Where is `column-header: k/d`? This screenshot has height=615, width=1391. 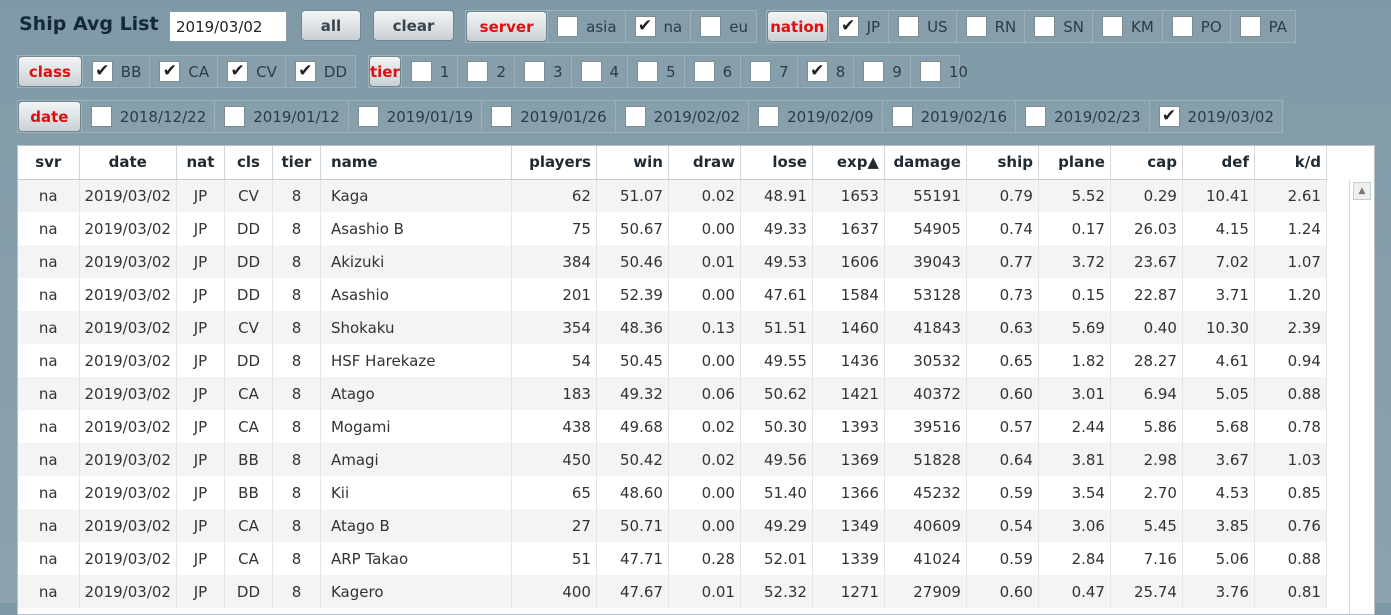
column-header: k/d is located at coordinates (1290, 163).